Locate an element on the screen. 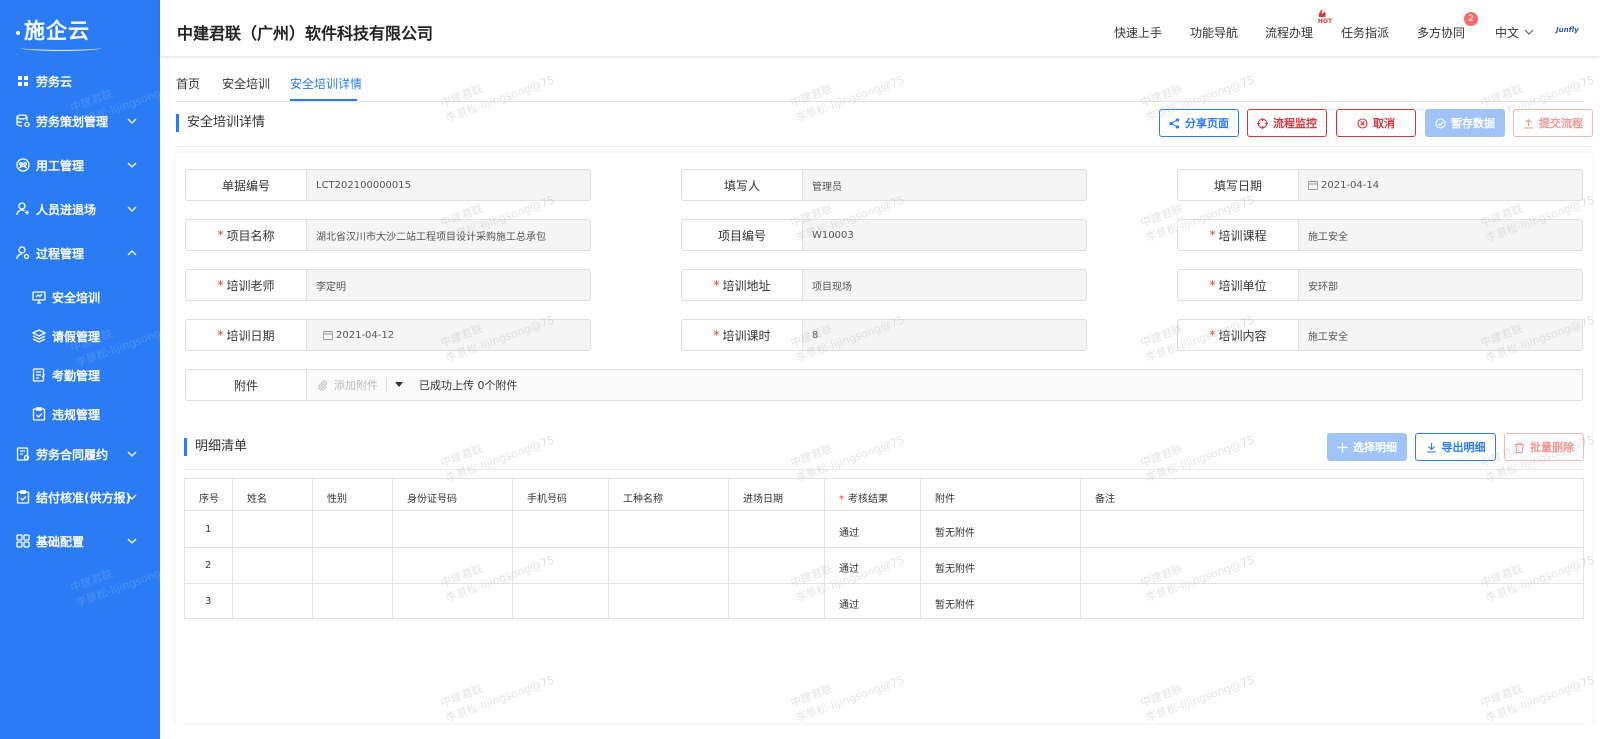 The height and width of the screenshot is (739, 1600). check-circle-icon is located at coordinates (1440, 123).